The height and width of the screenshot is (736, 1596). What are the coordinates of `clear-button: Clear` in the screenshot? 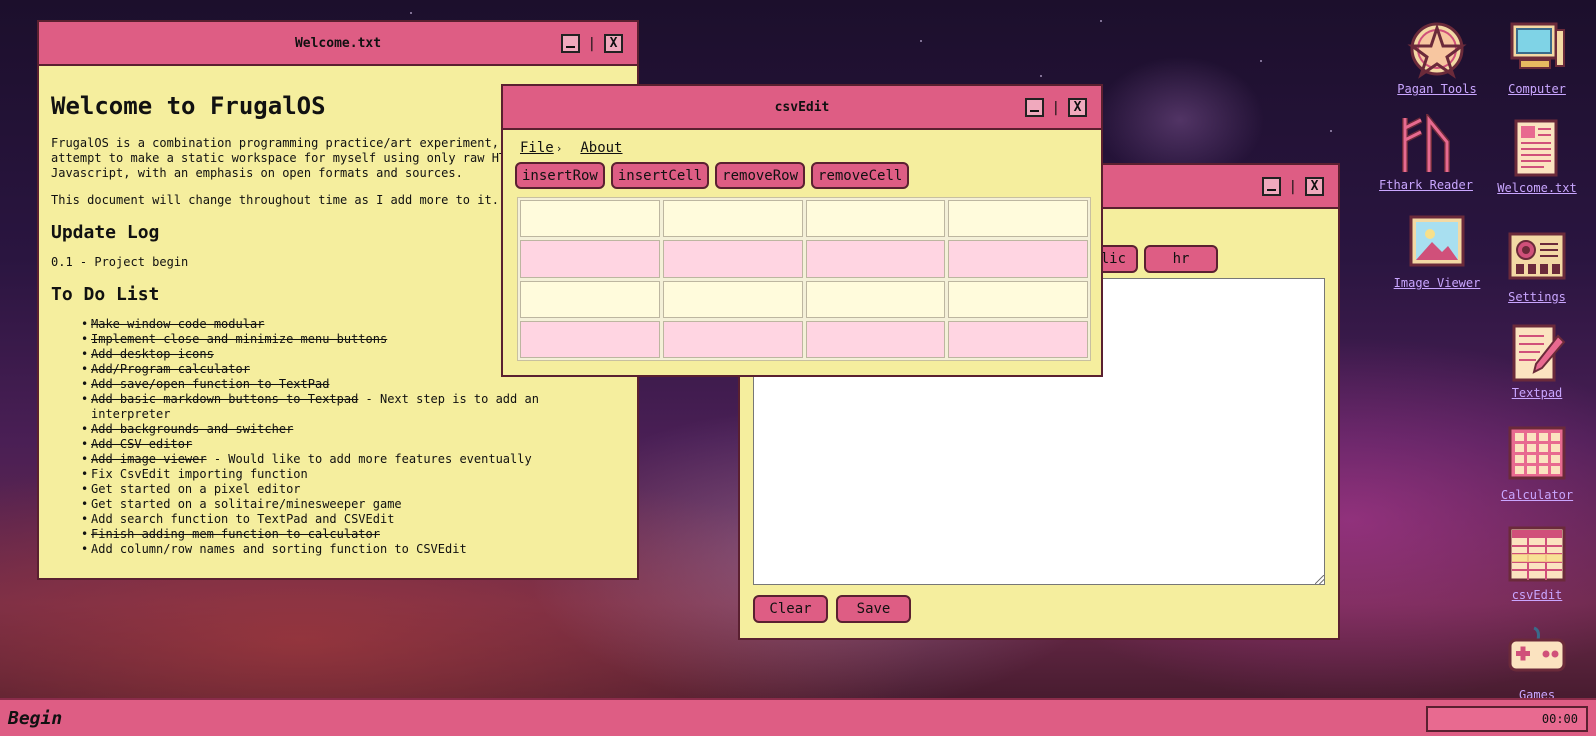 It's located at (790, 609).